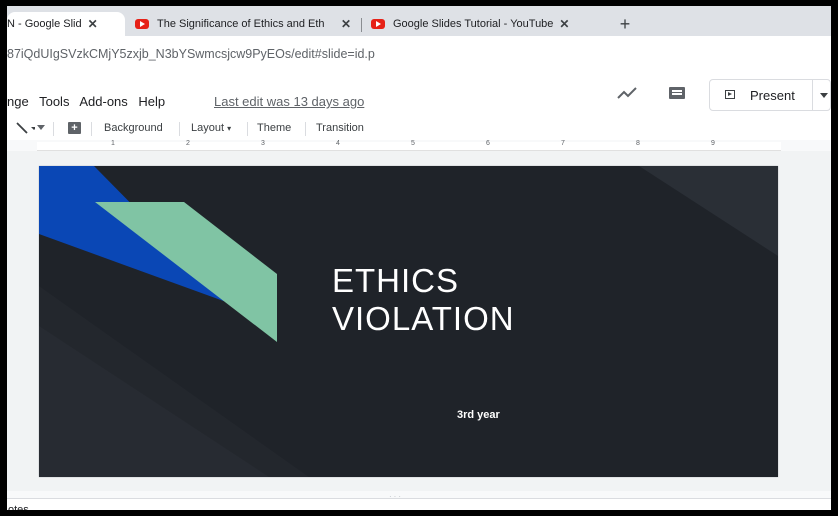 The height and width of the screenshot is (516, 838). I want to click on menu-tools: Tools, so click(54, 101).